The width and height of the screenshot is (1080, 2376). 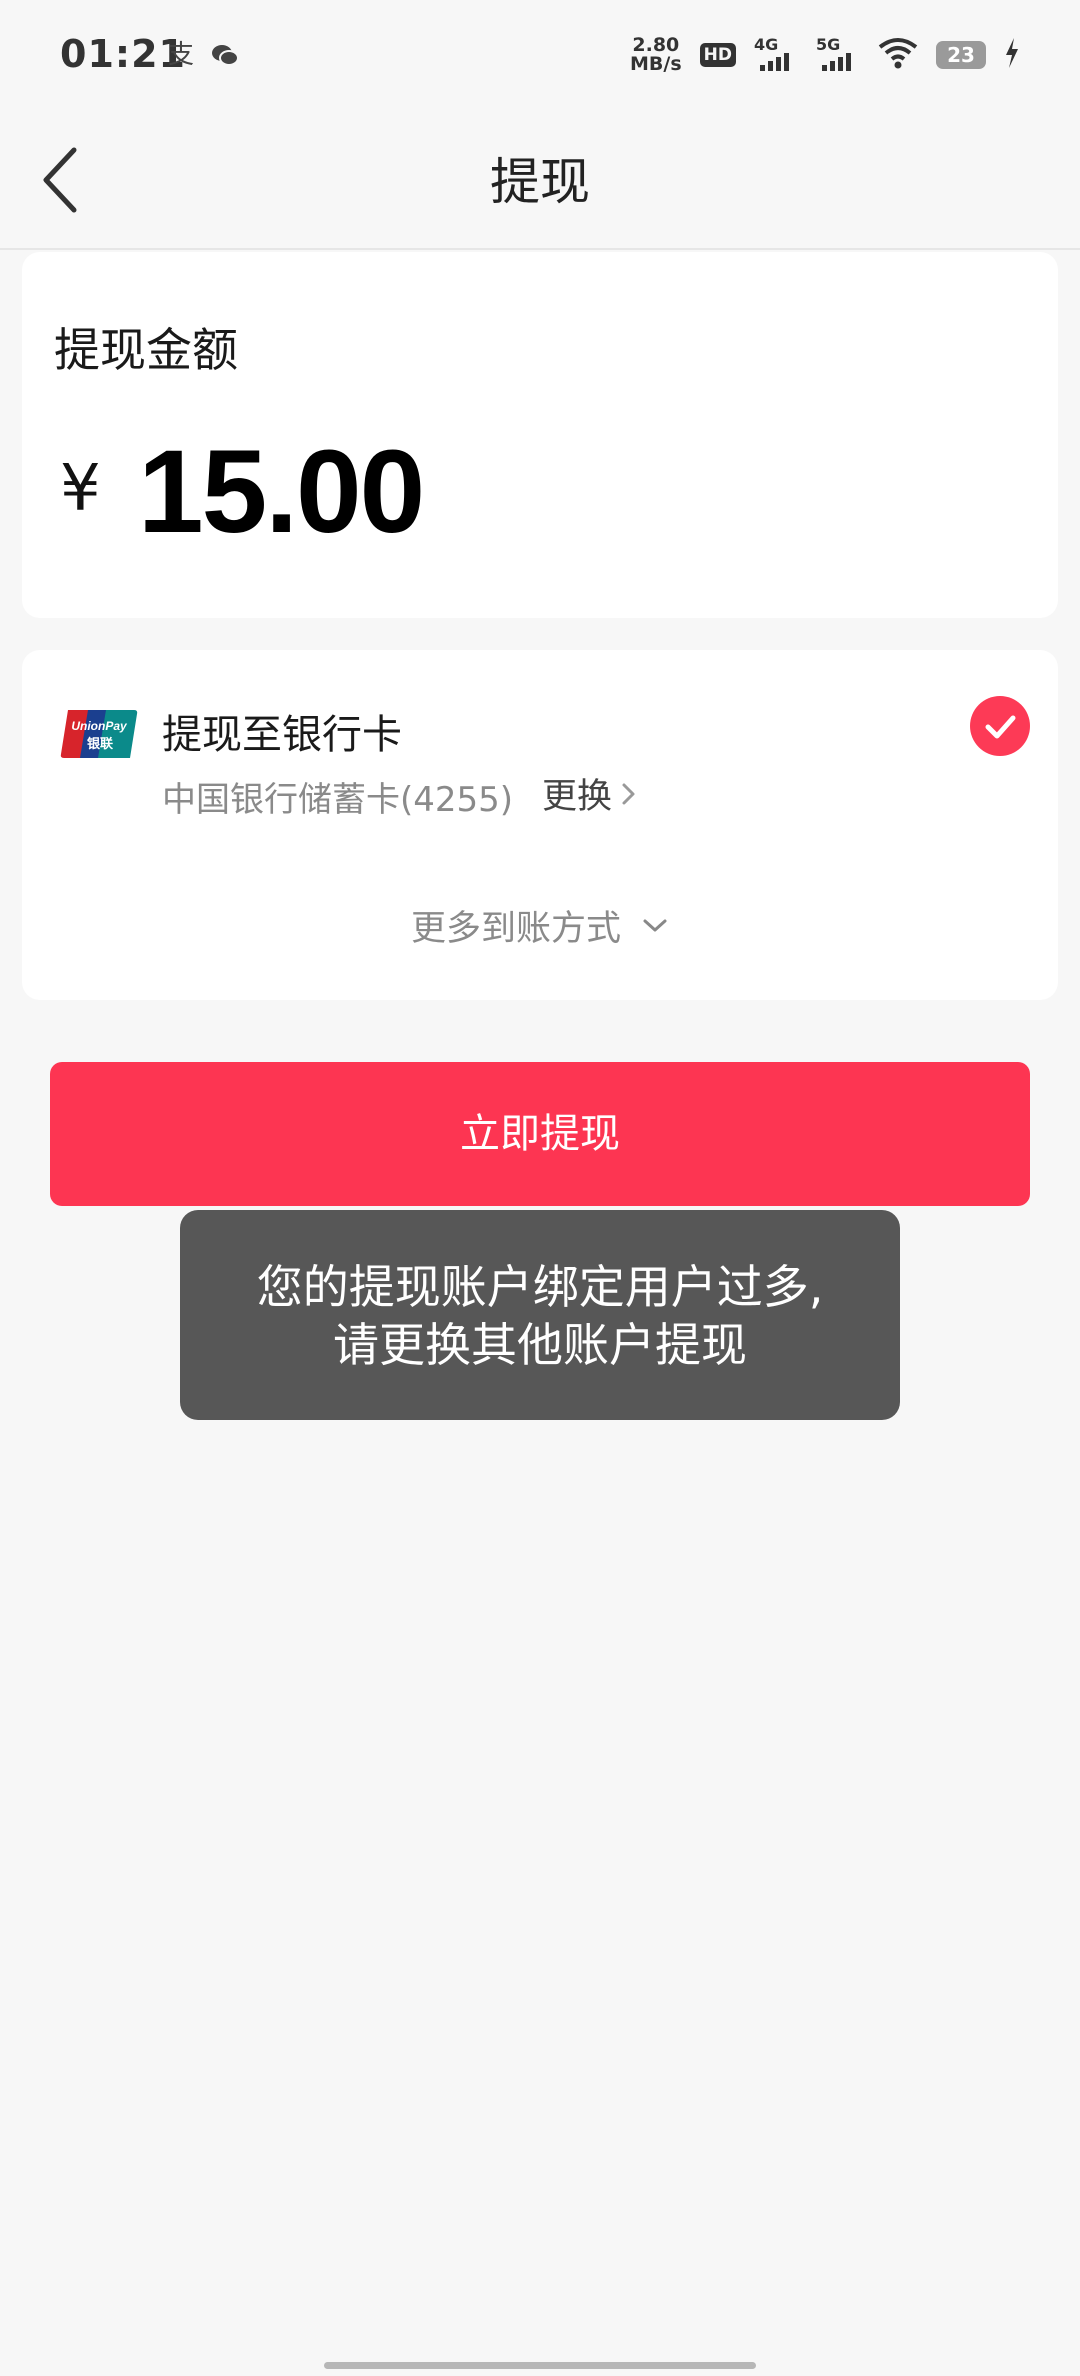 I want to click on status-bar: 01:21 支 2.80 MB/s HD 4G 5G 23, so click(x=540, y=55).